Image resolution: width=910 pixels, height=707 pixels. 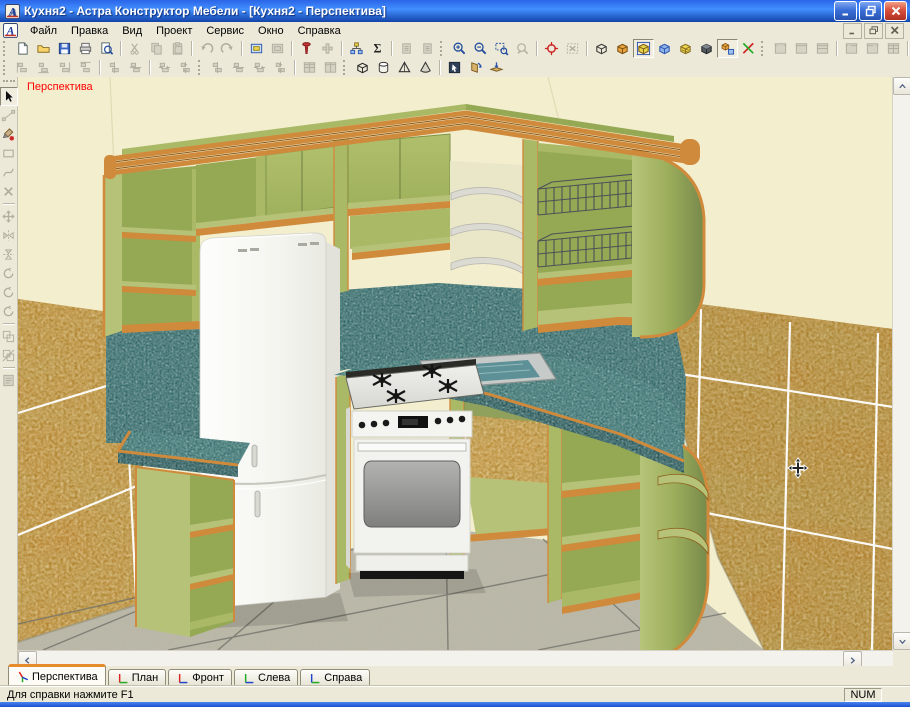 I want to click on restore-button, so click(x=870, y=11).